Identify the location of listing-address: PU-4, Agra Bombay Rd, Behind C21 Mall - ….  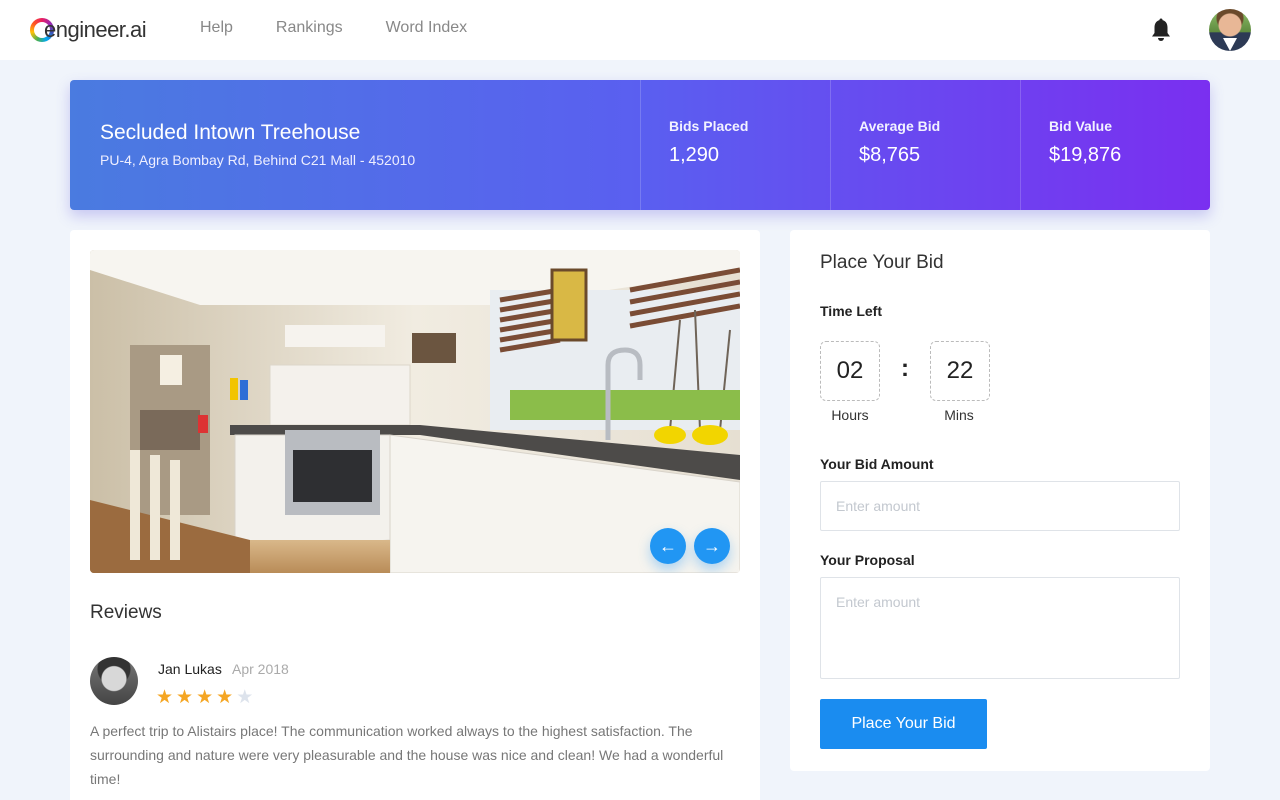
(258, 160).